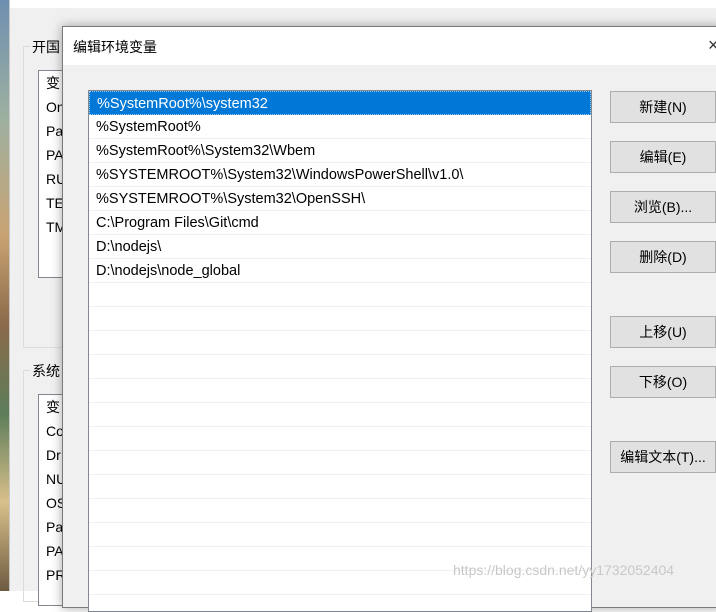 The image size is (716, 612). What do you see at coordinates (340, 127) in the screenshot?
I see `path-entry: %SystemRoot%` at bounding box center [340, 127].